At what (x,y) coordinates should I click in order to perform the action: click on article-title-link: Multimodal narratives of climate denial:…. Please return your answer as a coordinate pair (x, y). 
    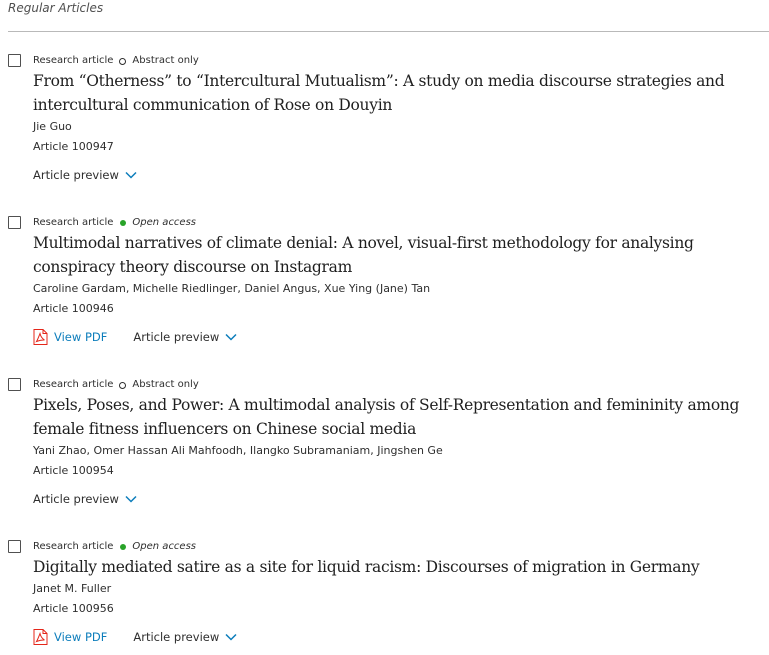
    Looking at the image, I should click on (401, 255).